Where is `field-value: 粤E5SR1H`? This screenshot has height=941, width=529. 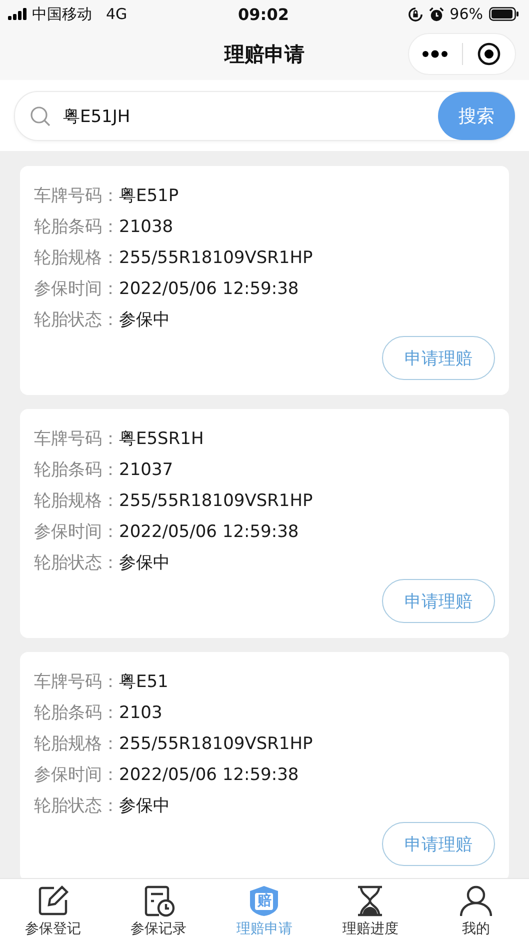
field-value: 粤E5SR1H is located at coordinates (161, 439).